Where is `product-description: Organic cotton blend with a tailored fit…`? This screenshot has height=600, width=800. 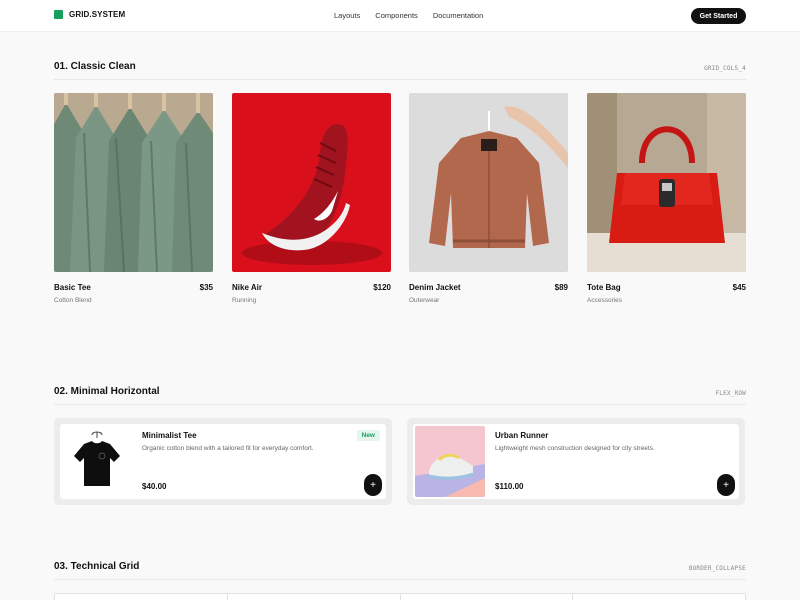 product-description: Organic cotton blend with a tailored fit… is located at coordinates (228, 448).